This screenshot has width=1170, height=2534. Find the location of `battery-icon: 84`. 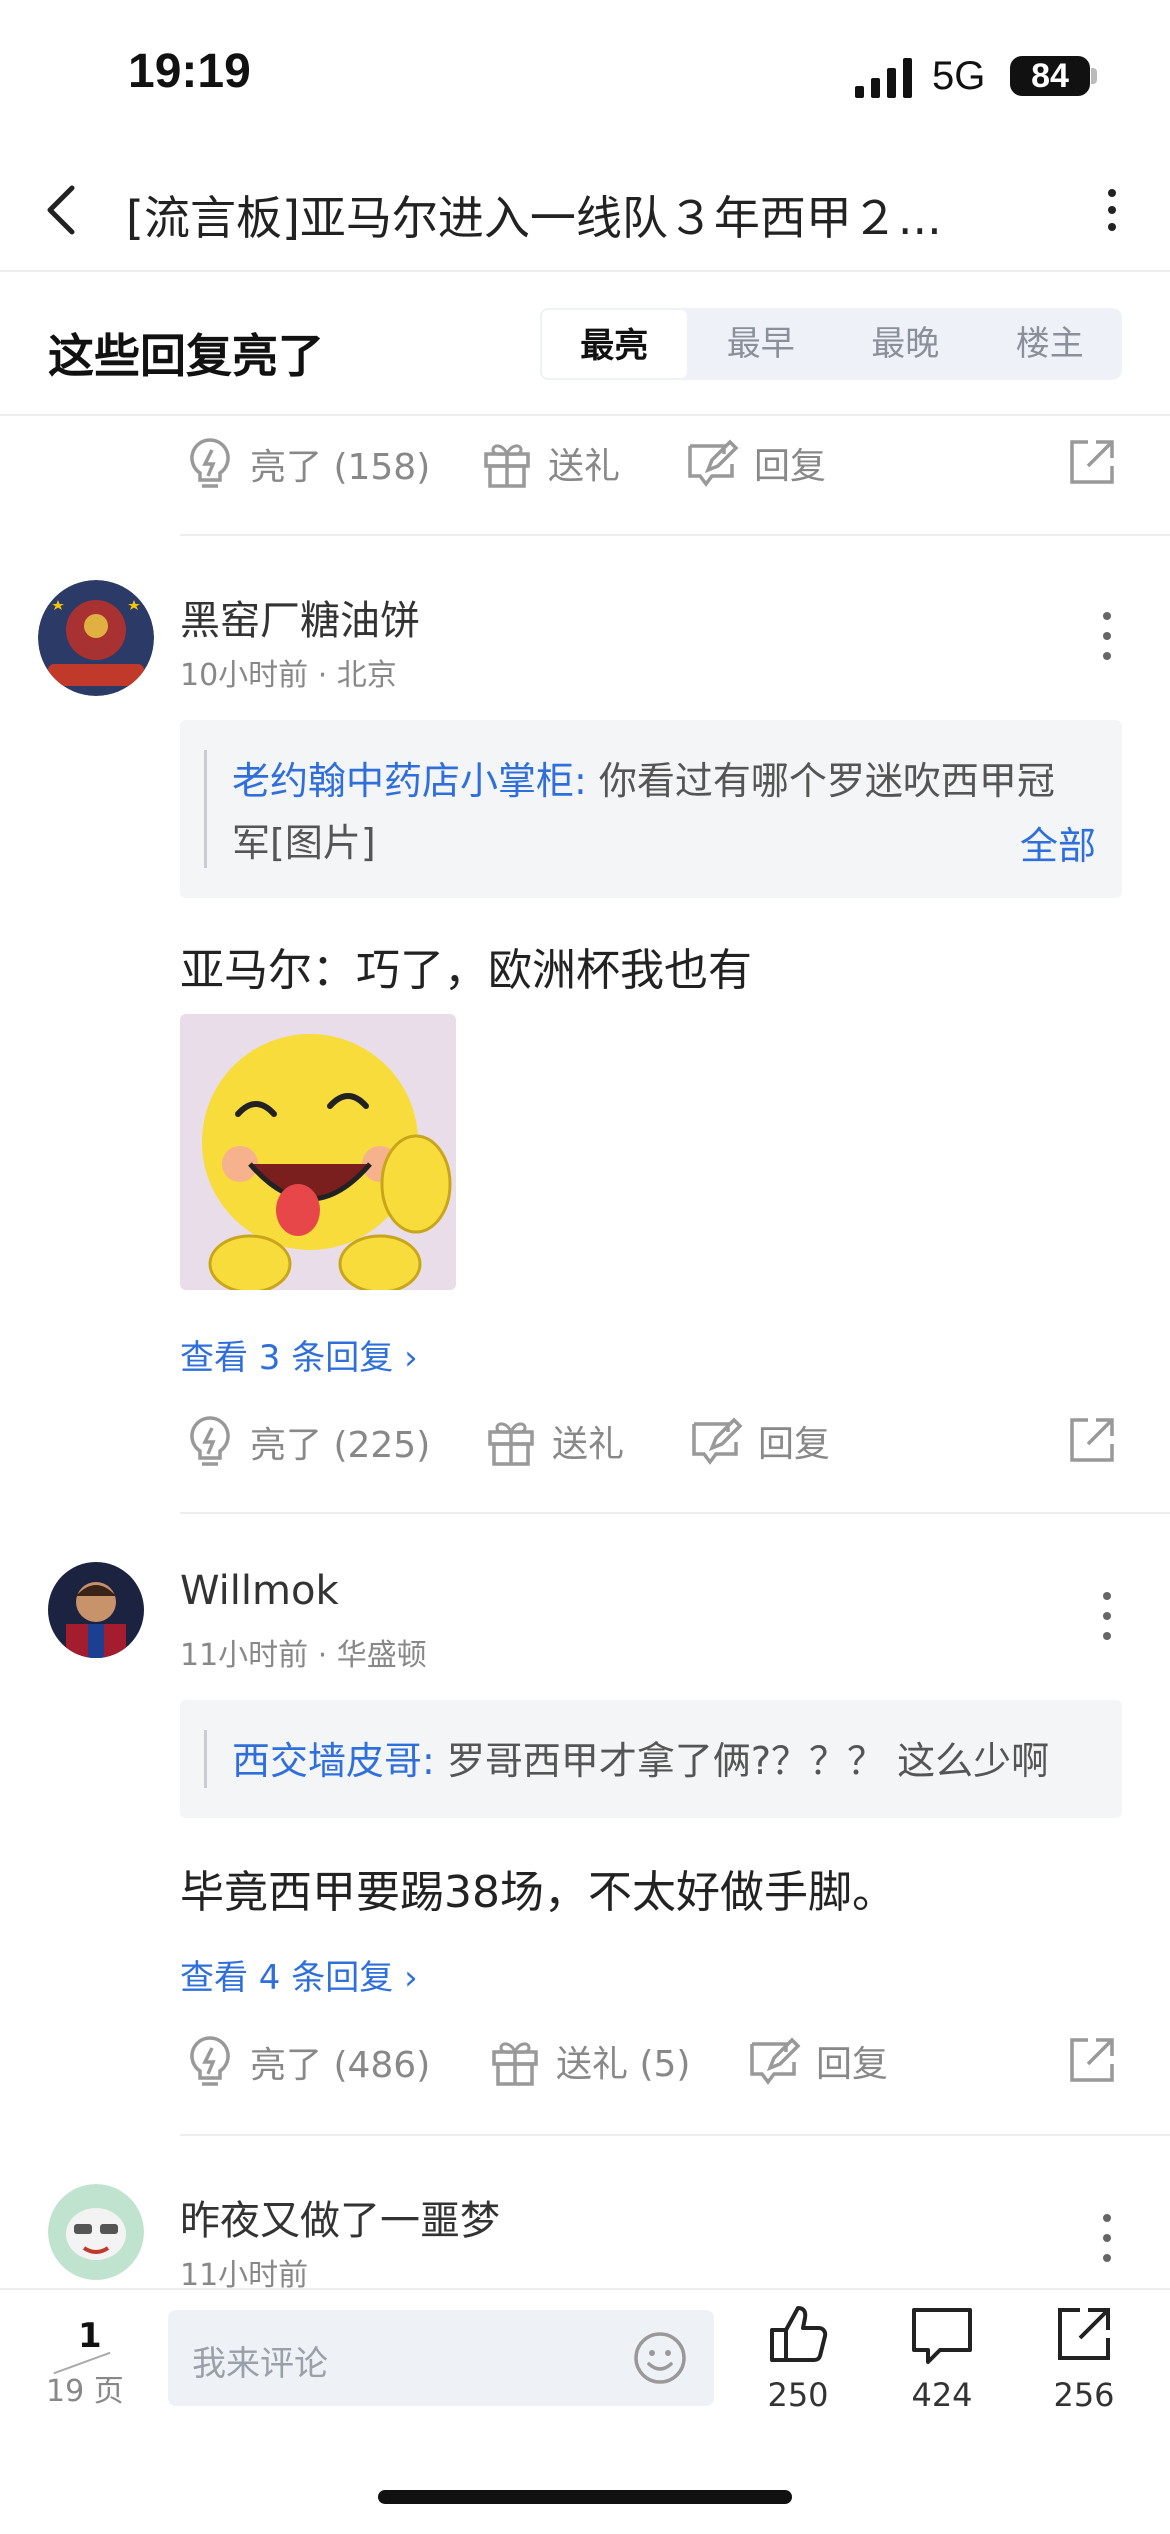

battery-icon: 84 is located at coordinates (1050, 76).